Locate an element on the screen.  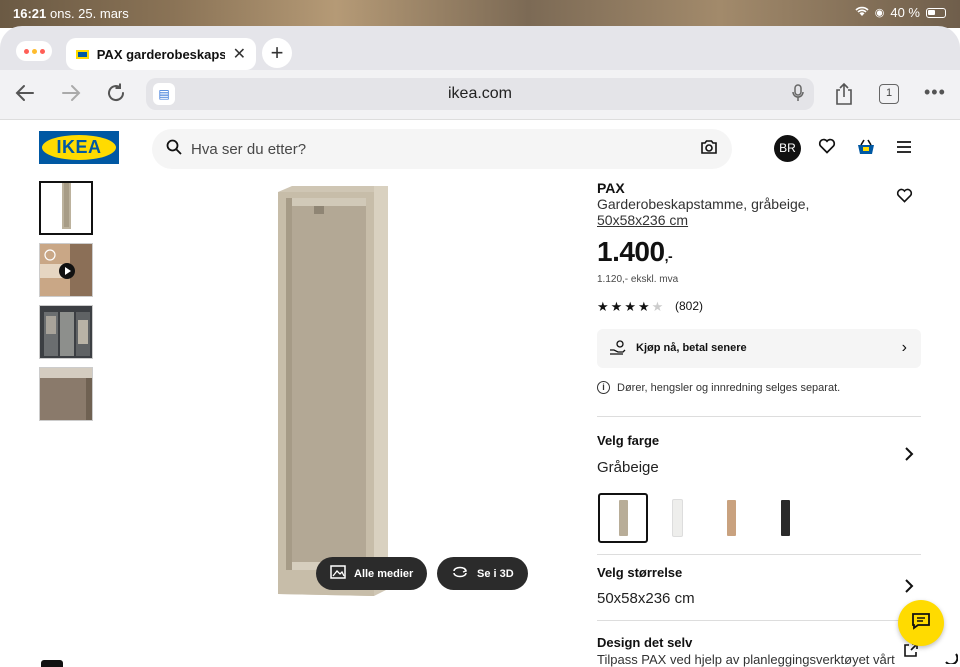
size-section-title: Velg størrelse is located at coordinates (640, 572).